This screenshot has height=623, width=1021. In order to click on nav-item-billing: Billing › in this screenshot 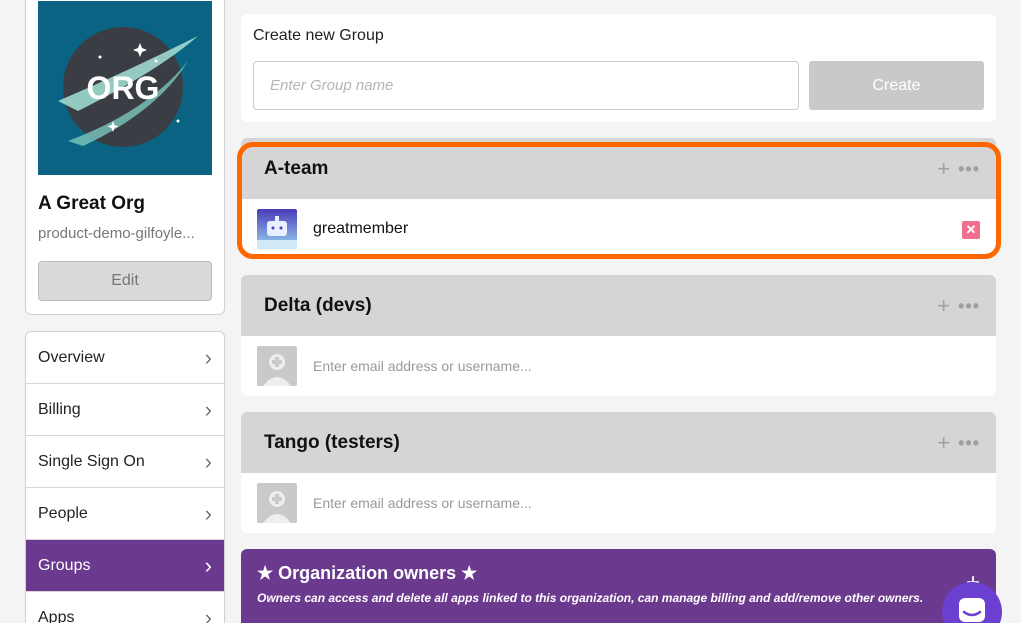, I will do `click(125, 410)`.